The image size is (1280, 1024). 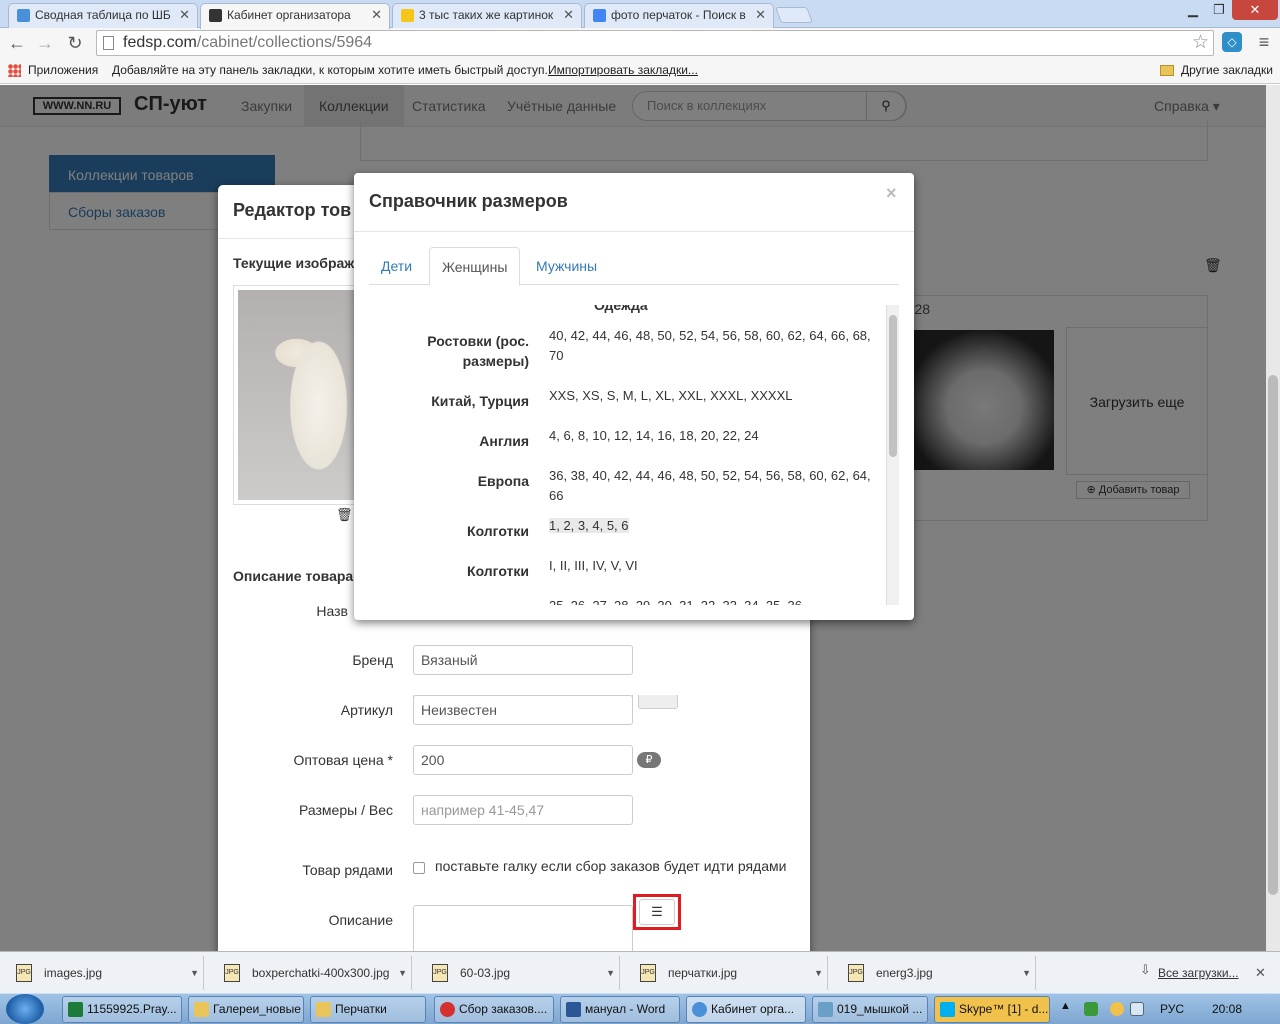 What do you see at coordinates (1200, 43) in the screenshot?
I see `bookmark-star-icon: ☆` at bounding box center [1200, 43].